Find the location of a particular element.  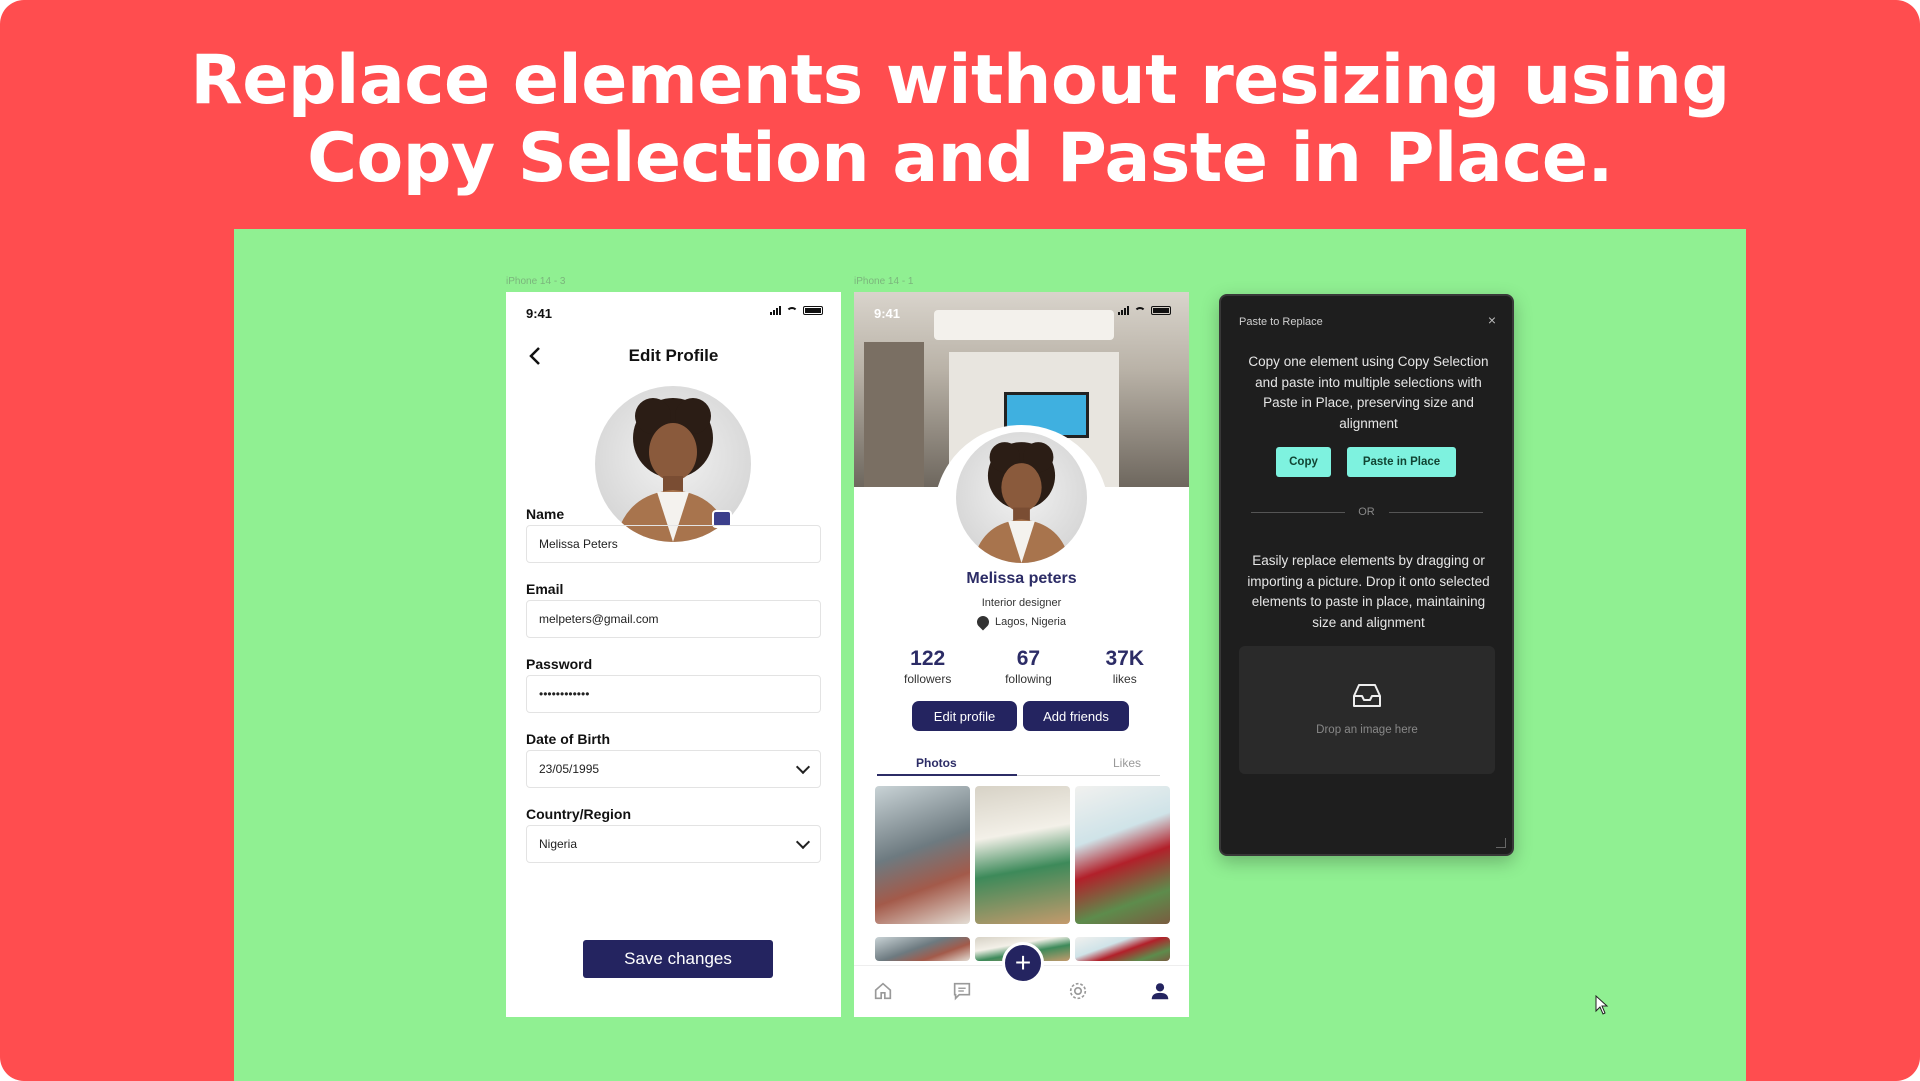

password-label: Password is located at coordinates (559, 664).